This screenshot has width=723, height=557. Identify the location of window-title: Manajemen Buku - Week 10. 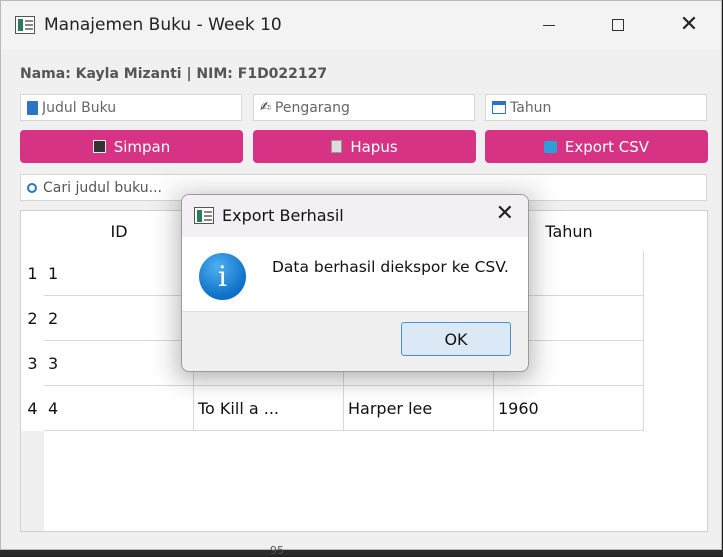
(163, 25).